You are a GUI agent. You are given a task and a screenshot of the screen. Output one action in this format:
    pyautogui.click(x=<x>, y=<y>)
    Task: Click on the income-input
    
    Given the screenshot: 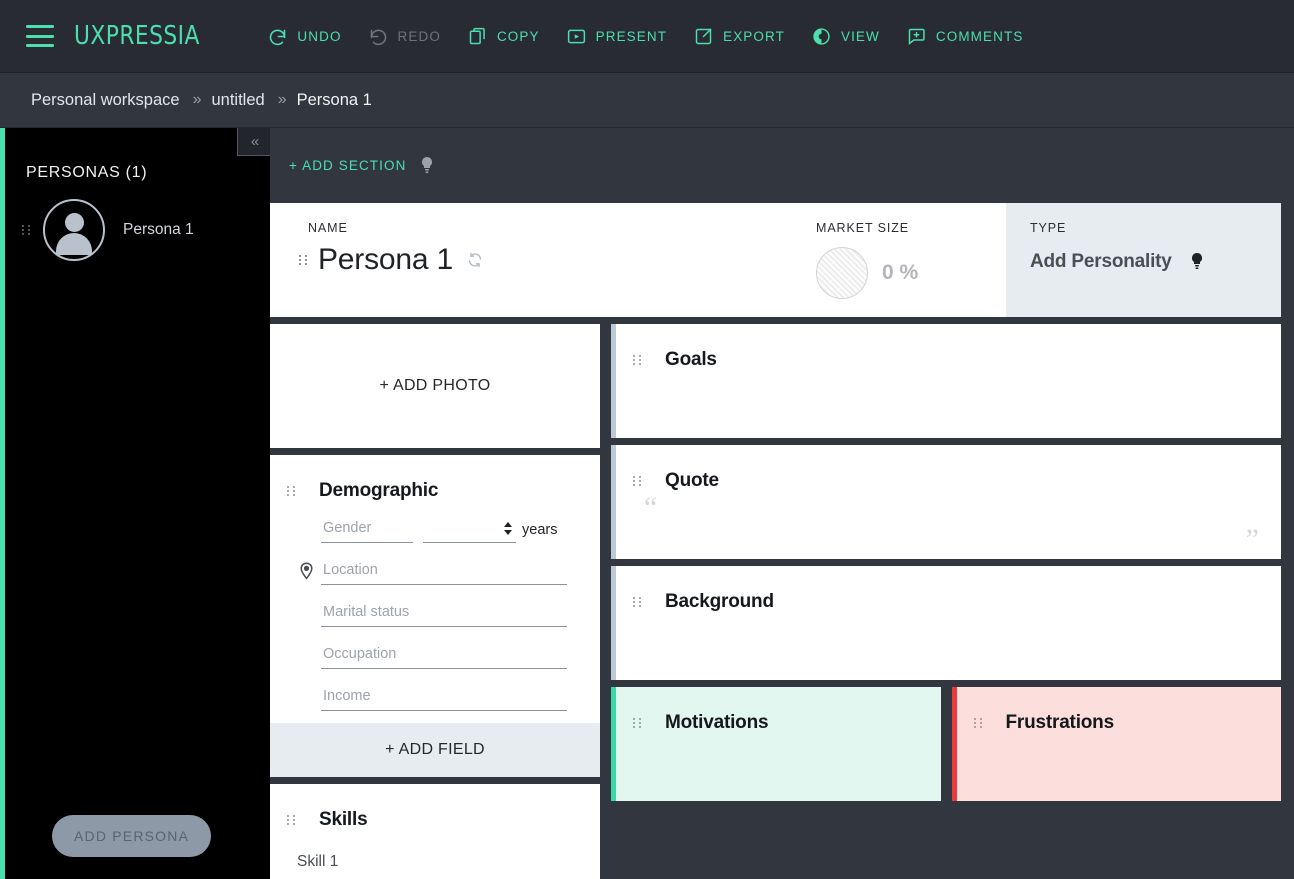 What is the action you would take?
    pyautogui.click(x=444, y=699)
    